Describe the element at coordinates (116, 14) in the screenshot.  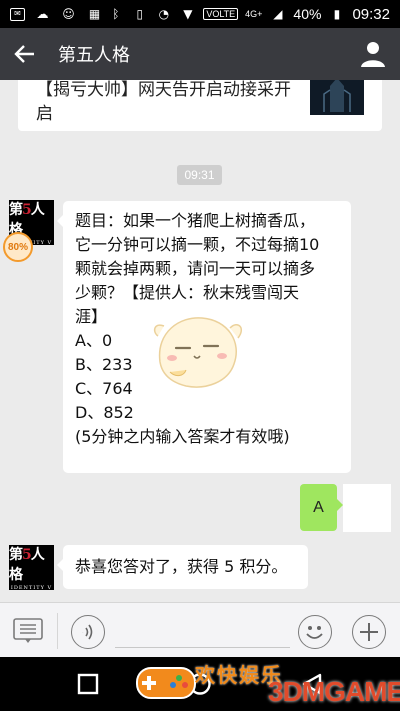
I see `bluetooth-icon: ᛒ` at that location.